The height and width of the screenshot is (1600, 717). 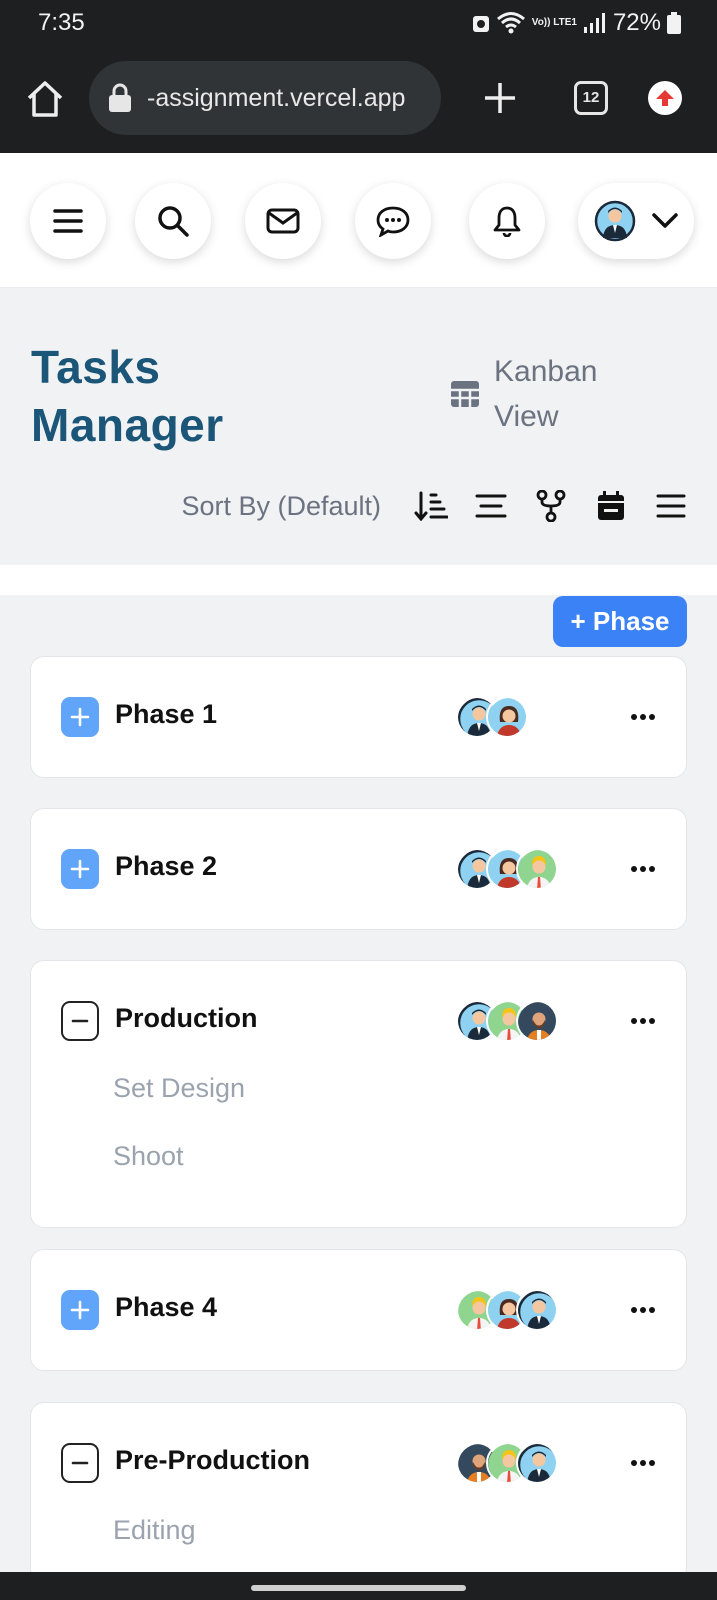 I want to click on calendar-icon, so click(x=611, y=505).